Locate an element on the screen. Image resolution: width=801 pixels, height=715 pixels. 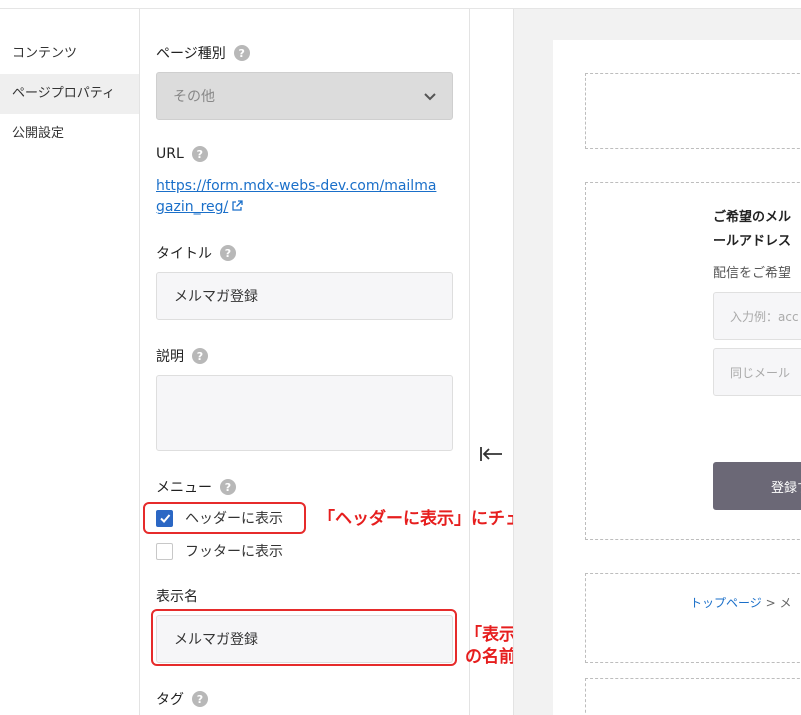
preview-heading-line1: ご希望のメル is located at coordinates (752, 217).